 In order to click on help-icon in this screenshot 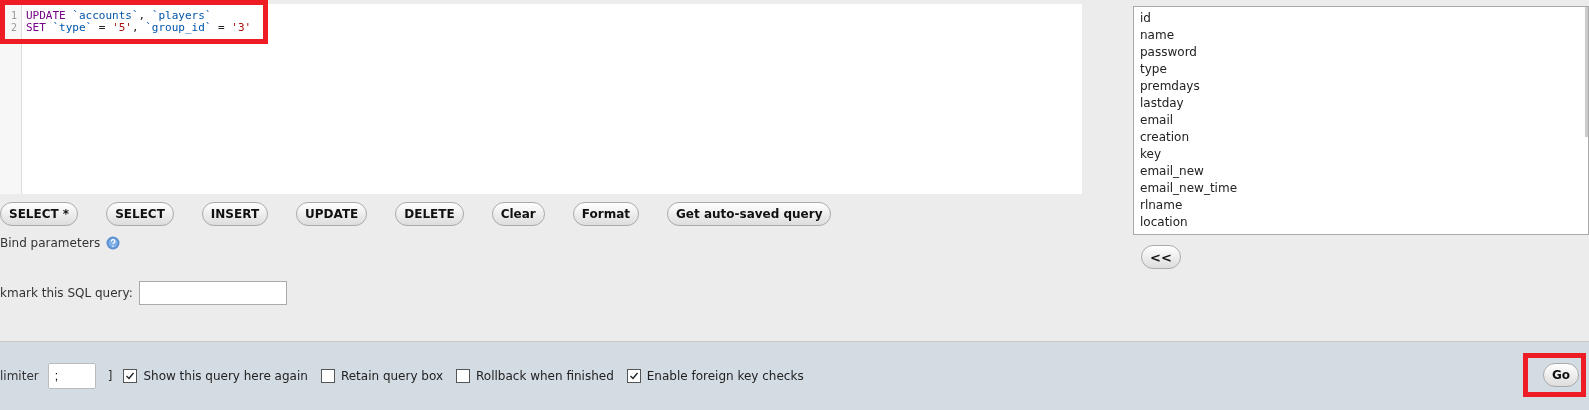, I will do `click(113, 243)`.